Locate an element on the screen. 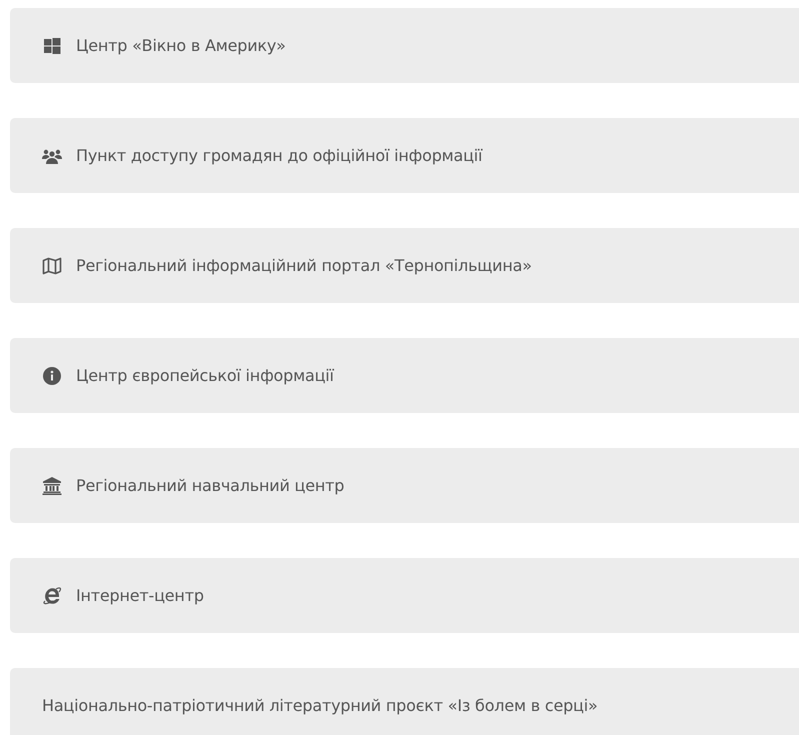  link-button: Національно-патріотичний літературний проєкт «Із болем в серці» is located at coordinates (404, 701).